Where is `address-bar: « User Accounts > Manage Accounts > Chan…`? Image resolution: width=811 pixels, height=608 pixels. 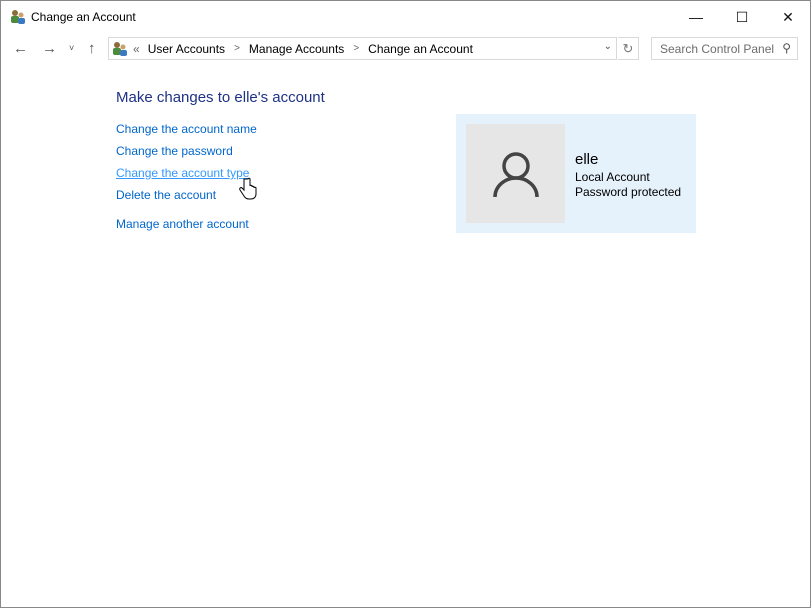 address-bar: « User Accounts > Manage Accounts > Chan… is located at coordinates (362, 48).